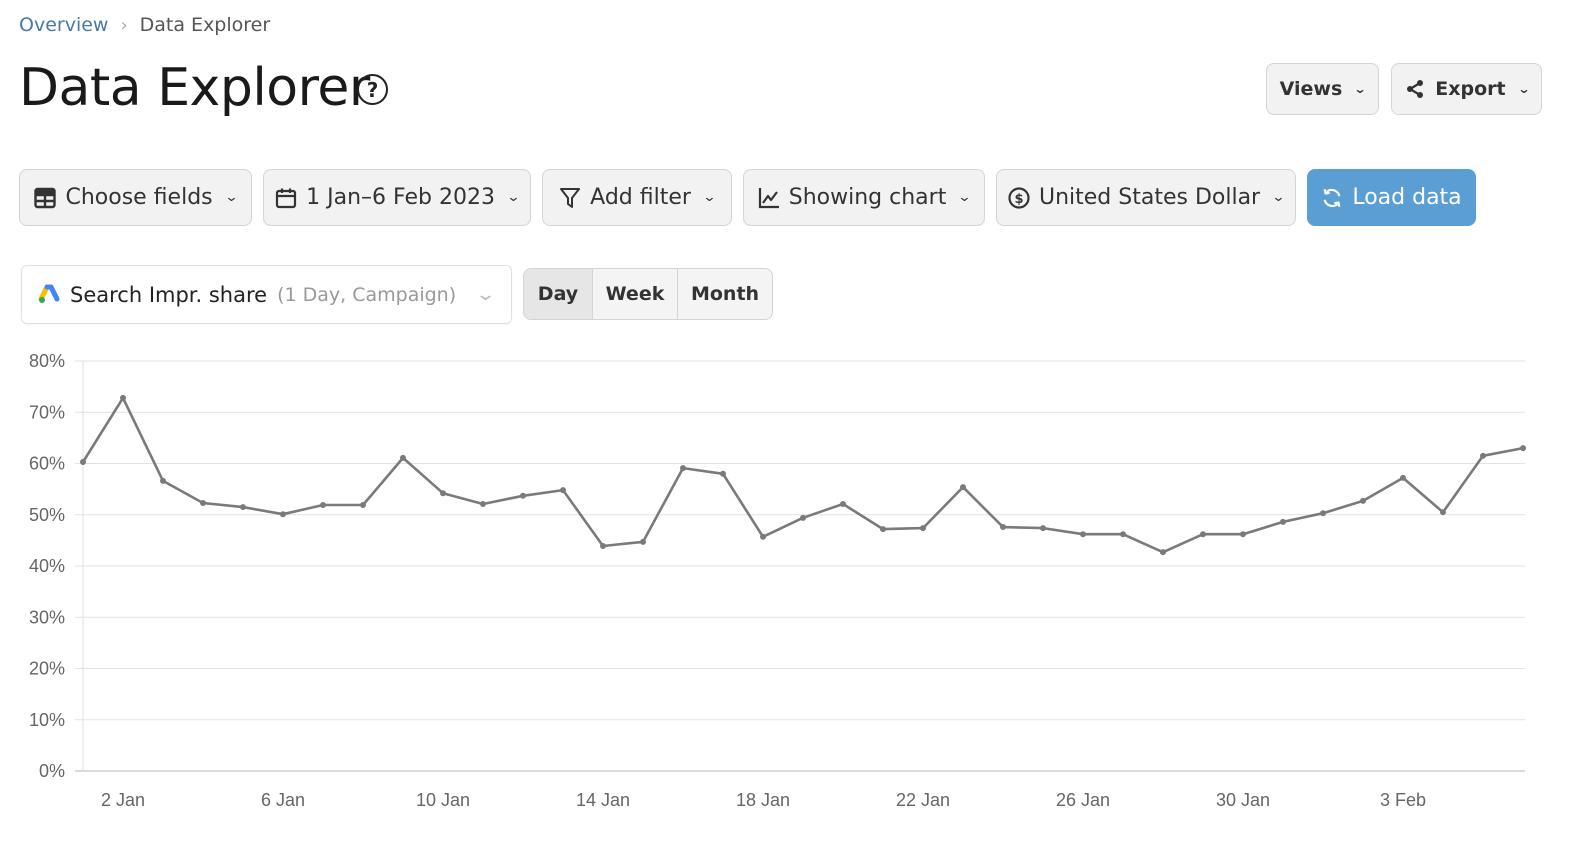 The width and height of the screenshot is (1594, 844). Describe the element at coordinates (923, 800) in the screenshot. I see `x-tick-label: 22 Jan` at that location.